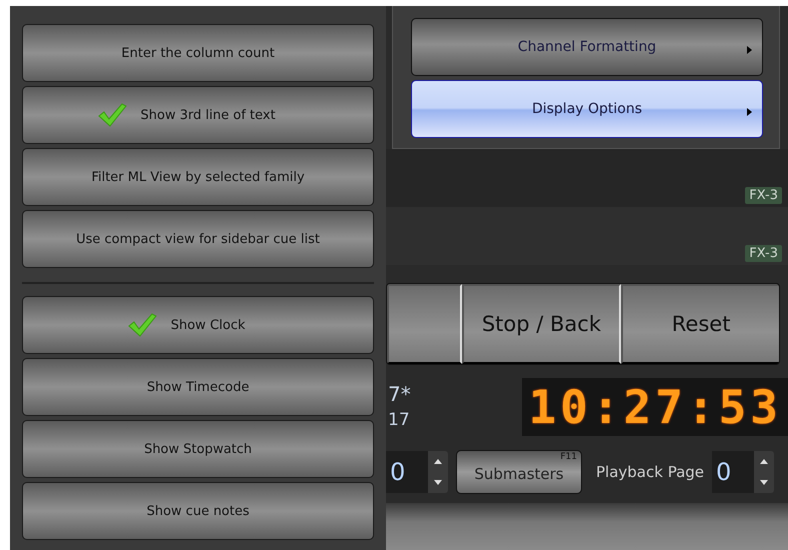 The image size is (788, 550). What do you see at coordinates (399, 394) in the screenshot?
I see `cue-number: 7*` at bounding box center [399, 394].